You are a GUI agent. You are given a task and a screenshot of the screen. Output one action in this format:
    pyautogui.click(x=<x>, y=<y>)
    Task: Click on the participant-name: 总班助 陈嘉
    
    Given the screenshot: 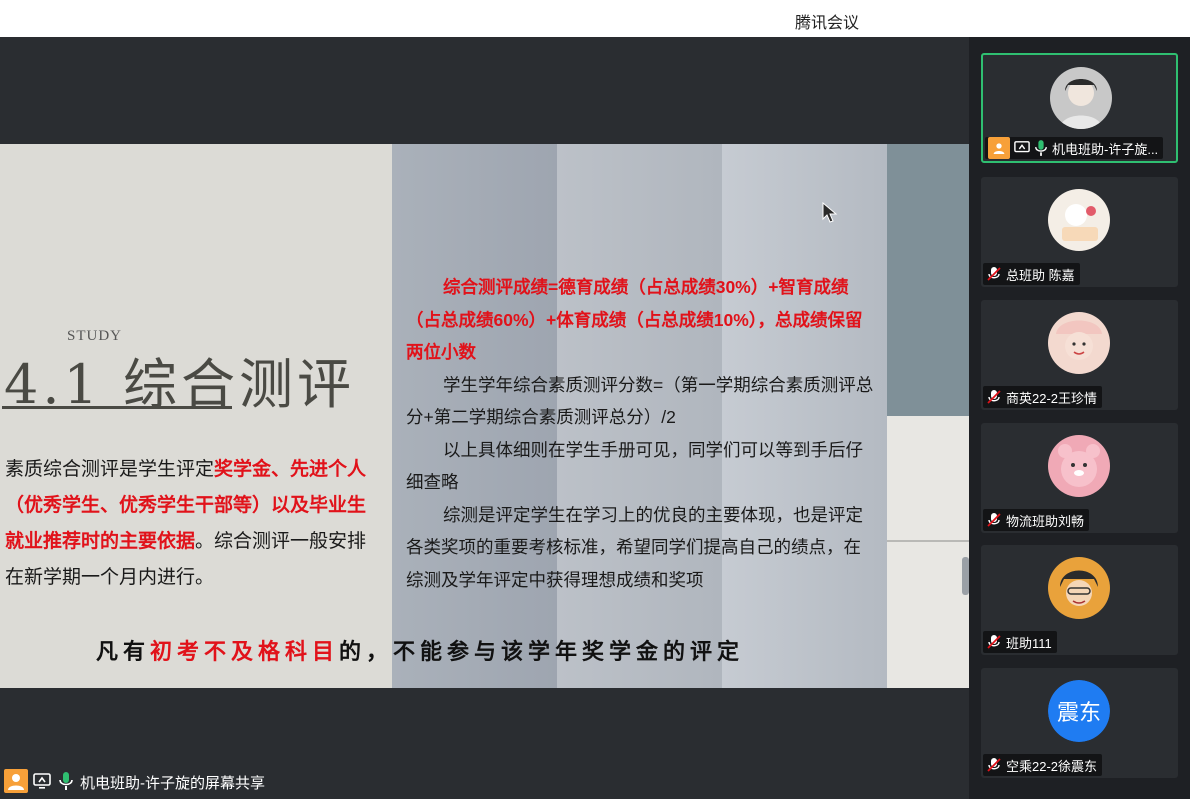 What is the action you would take?
    pyautogui.click(x=1040, y=275)
    